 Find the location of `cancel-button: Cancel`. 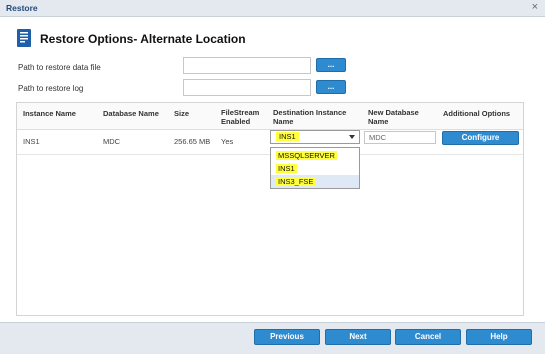

cancel-button: Cancel is located at coordinates (428, 337).